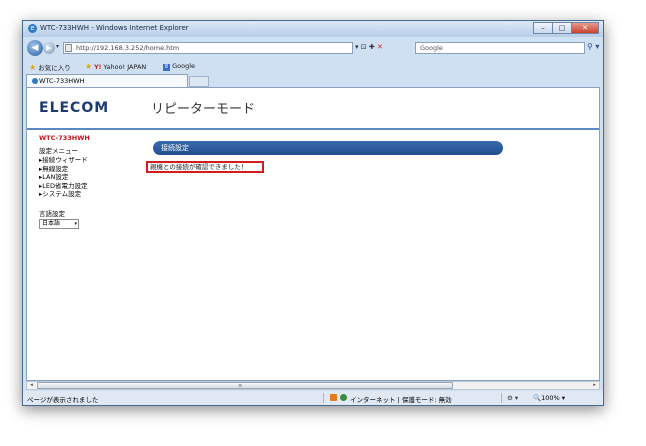 The width and height of the screenshot is (646, 446). Describe the element at coordinates (245, 385) in the screenshot. I see `scroll-thumb: ≡` at that location.